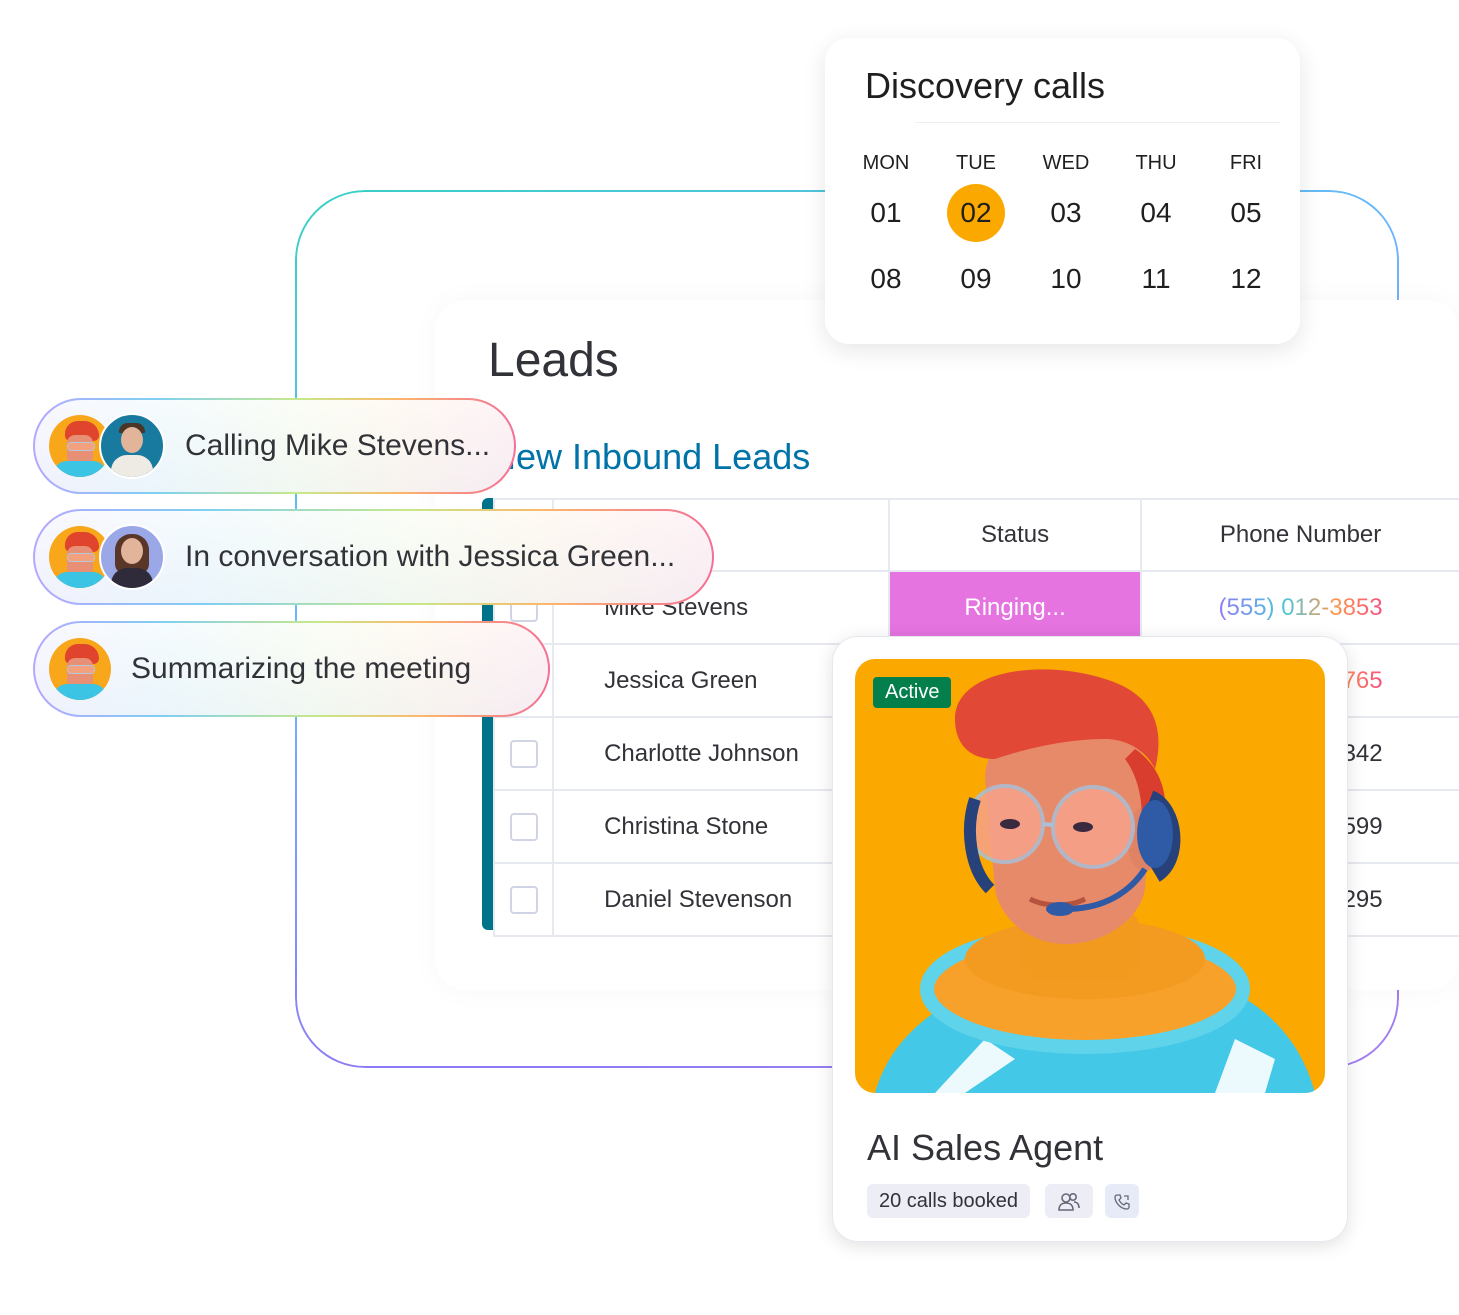 The image size is (1459, 1315). Describe the element at coordinates (1246, 279) in the screenshot. I see `calendar-date: 12` at that location.